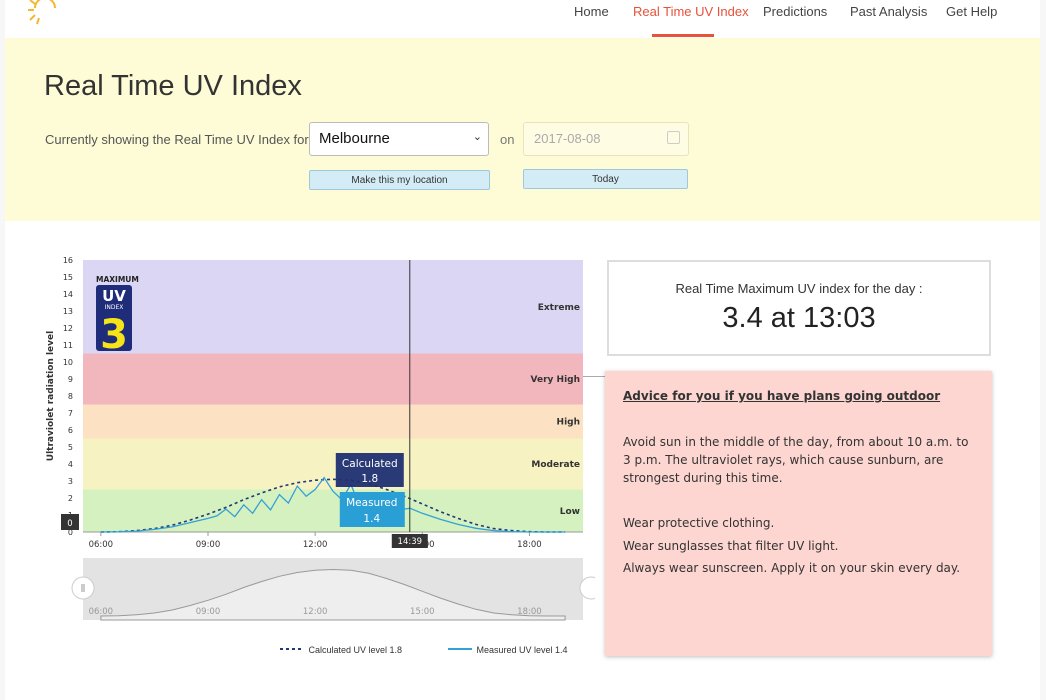  I want to click on x-tick-label: 18:00, so click(529, 545).